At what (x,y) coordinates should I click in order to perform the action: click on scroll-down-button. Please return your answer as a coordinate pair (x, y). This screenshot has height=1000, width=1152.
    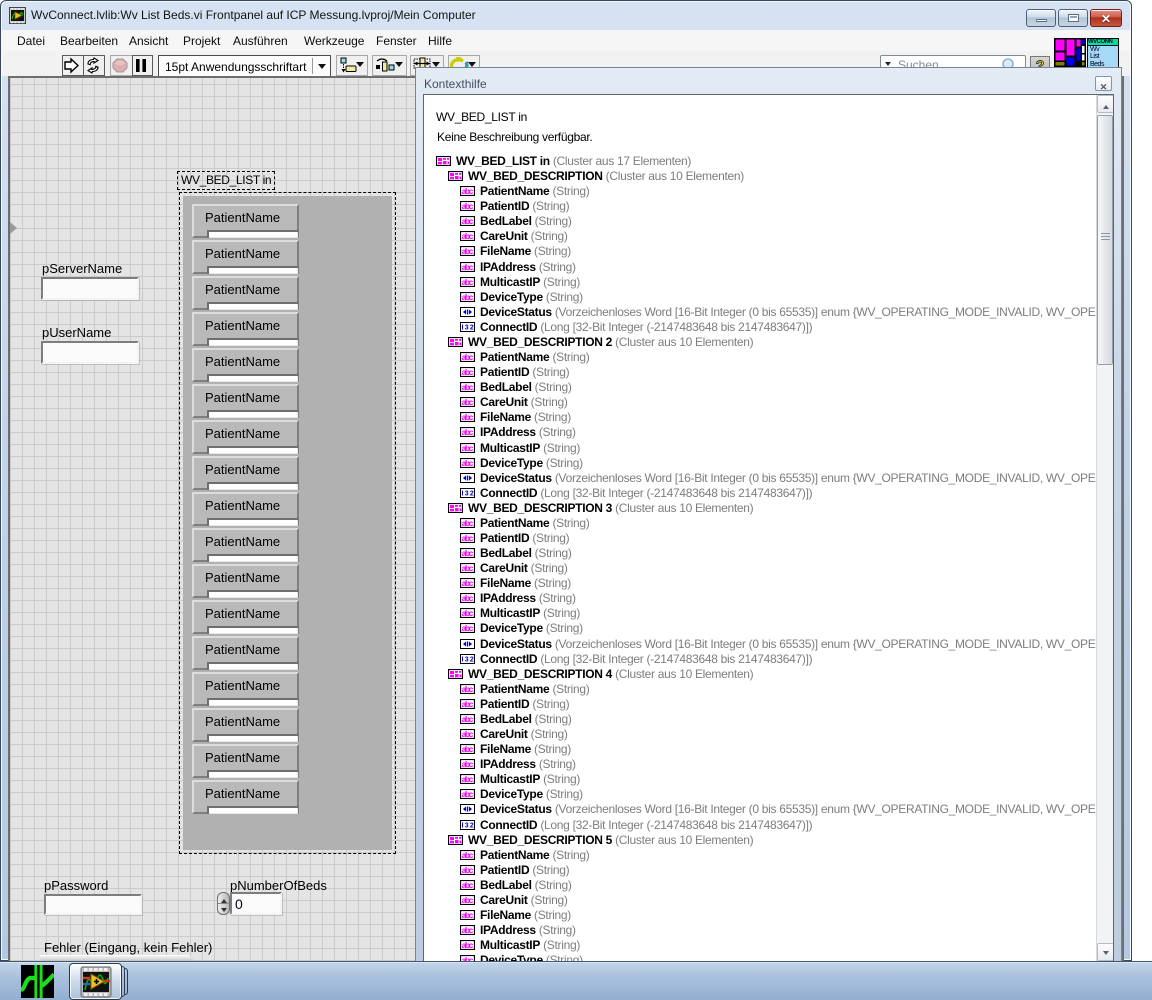
    Looking at the image, I should click on (1105, 952).